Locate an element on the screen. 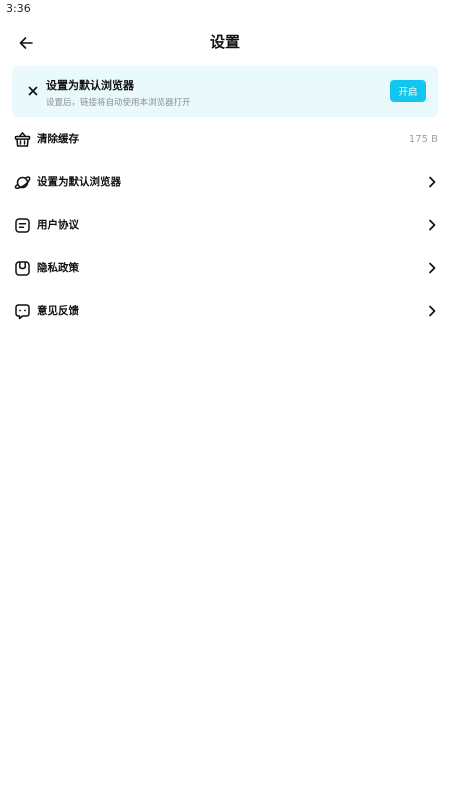 This screenshot has width=450, height=800. status-bar: 3:36 is located at coordinates (225, 10).